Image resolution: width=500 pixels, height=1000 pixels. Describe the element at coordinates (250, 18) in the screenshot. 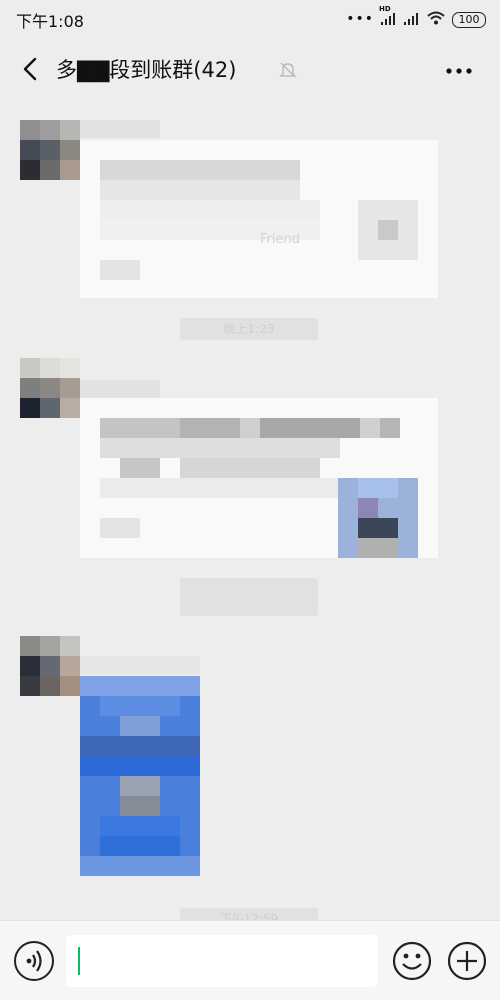

I see `status-bar: 下午1:08 ••• HD 100` at that location.